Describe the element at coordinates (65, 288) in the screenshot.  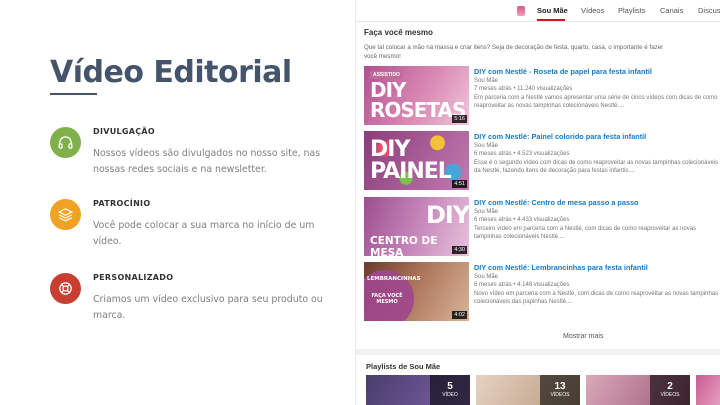
I see `lifebuoy-icon` at that location.